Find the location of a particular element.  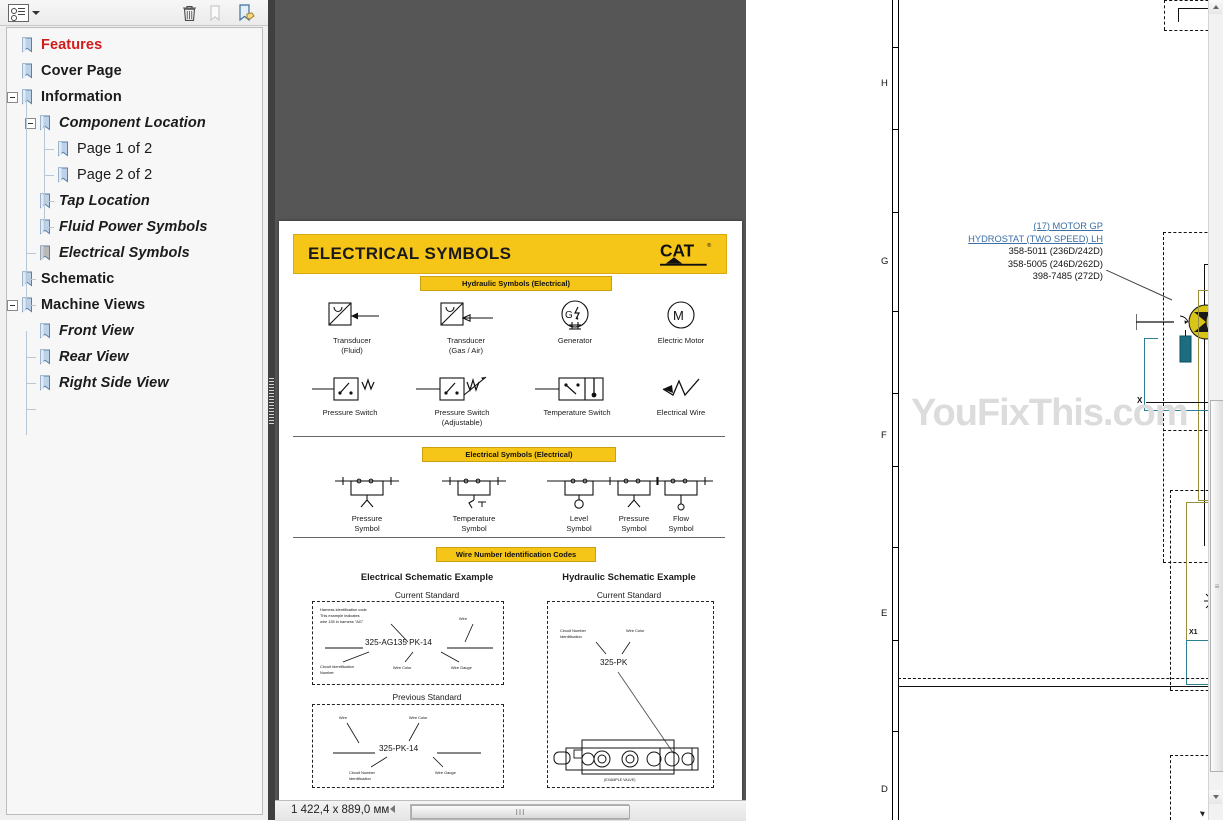

hscroll-thumb: III is located at coordinates (520, 812).